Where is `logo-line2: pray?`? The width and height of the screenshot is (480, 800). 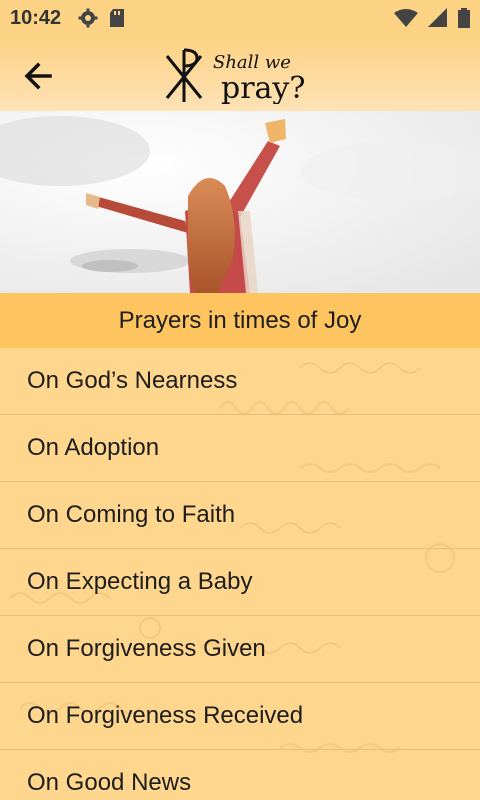 logo-line2: pray? is located at coordinates (263, 87).